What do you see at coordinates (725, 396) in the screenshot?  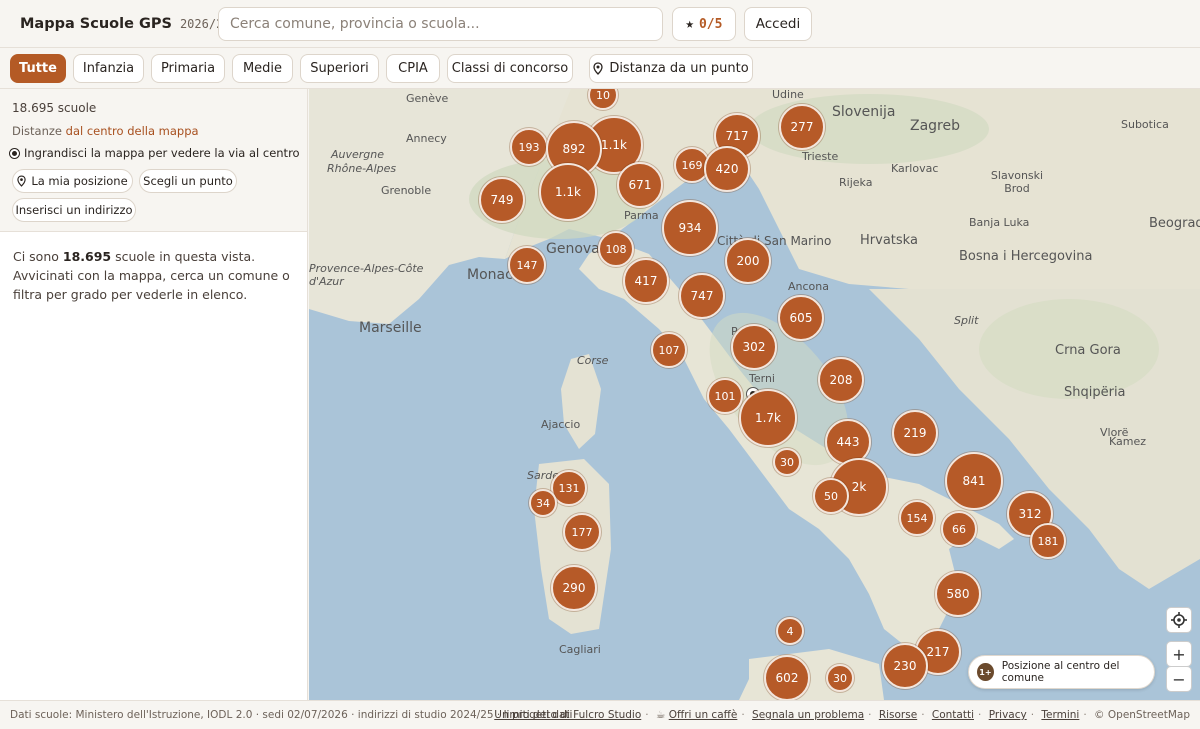 I see `school-cluster: 101` at bounding box center [725, 396].